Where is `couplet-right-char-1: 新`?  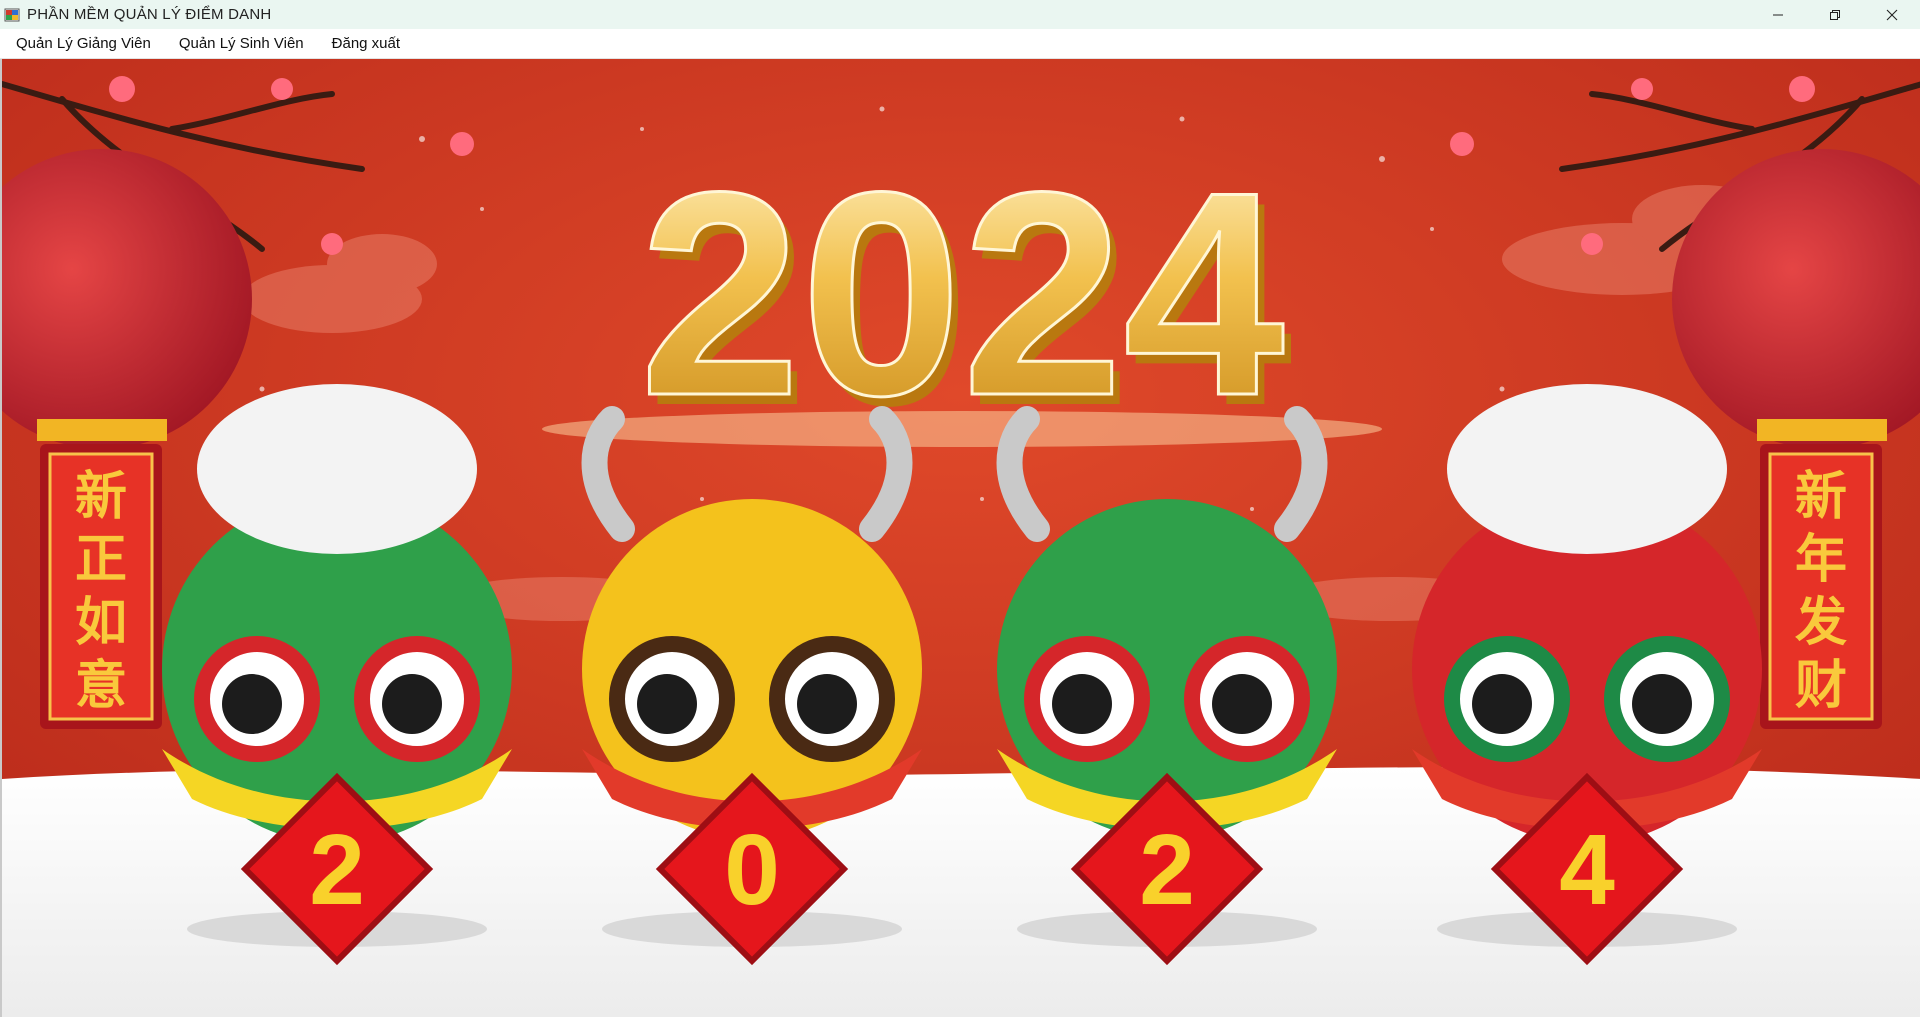 couplet-right-char-1: 新 is located at coordinates (1821, 497).